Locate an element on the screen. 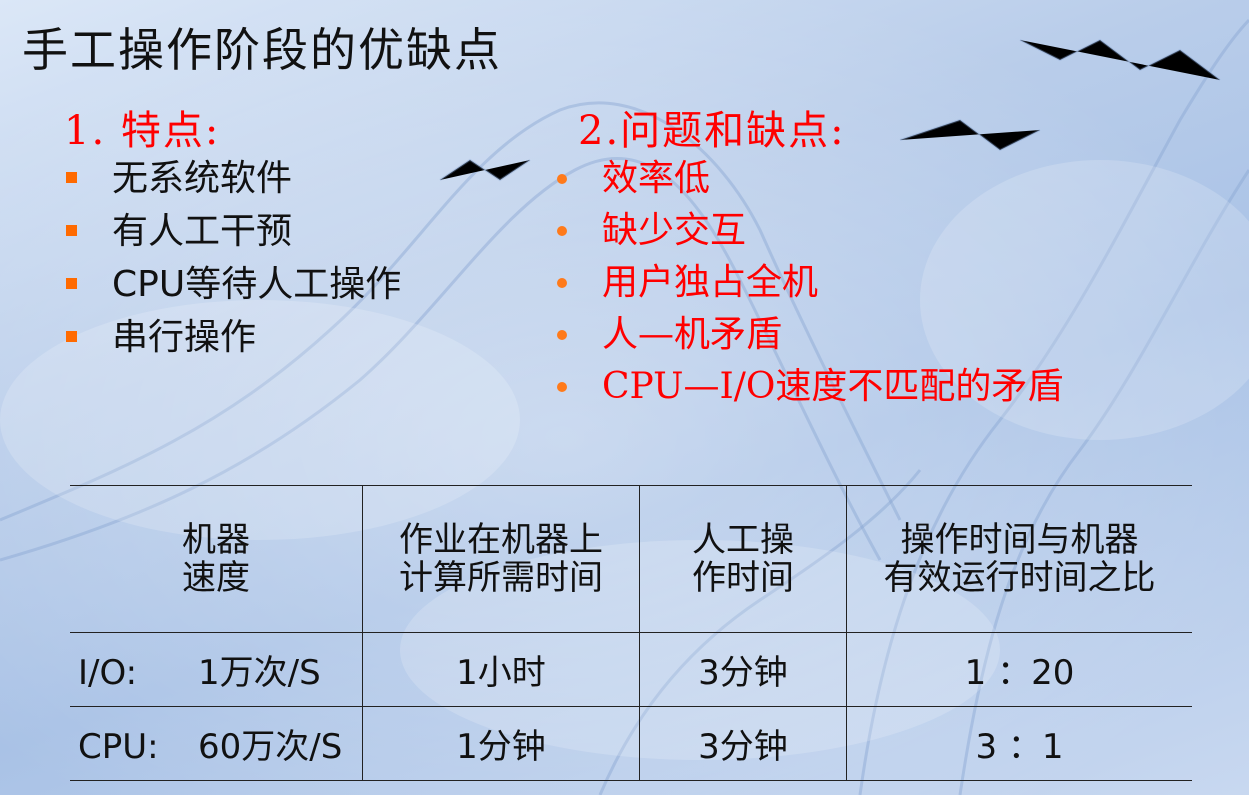 The height and width of the screenshot is (795, 1249). features-list: 无系统软件 有人工干预 CPU等待人工操作 串行操作 is located at coordinates (233, 260).